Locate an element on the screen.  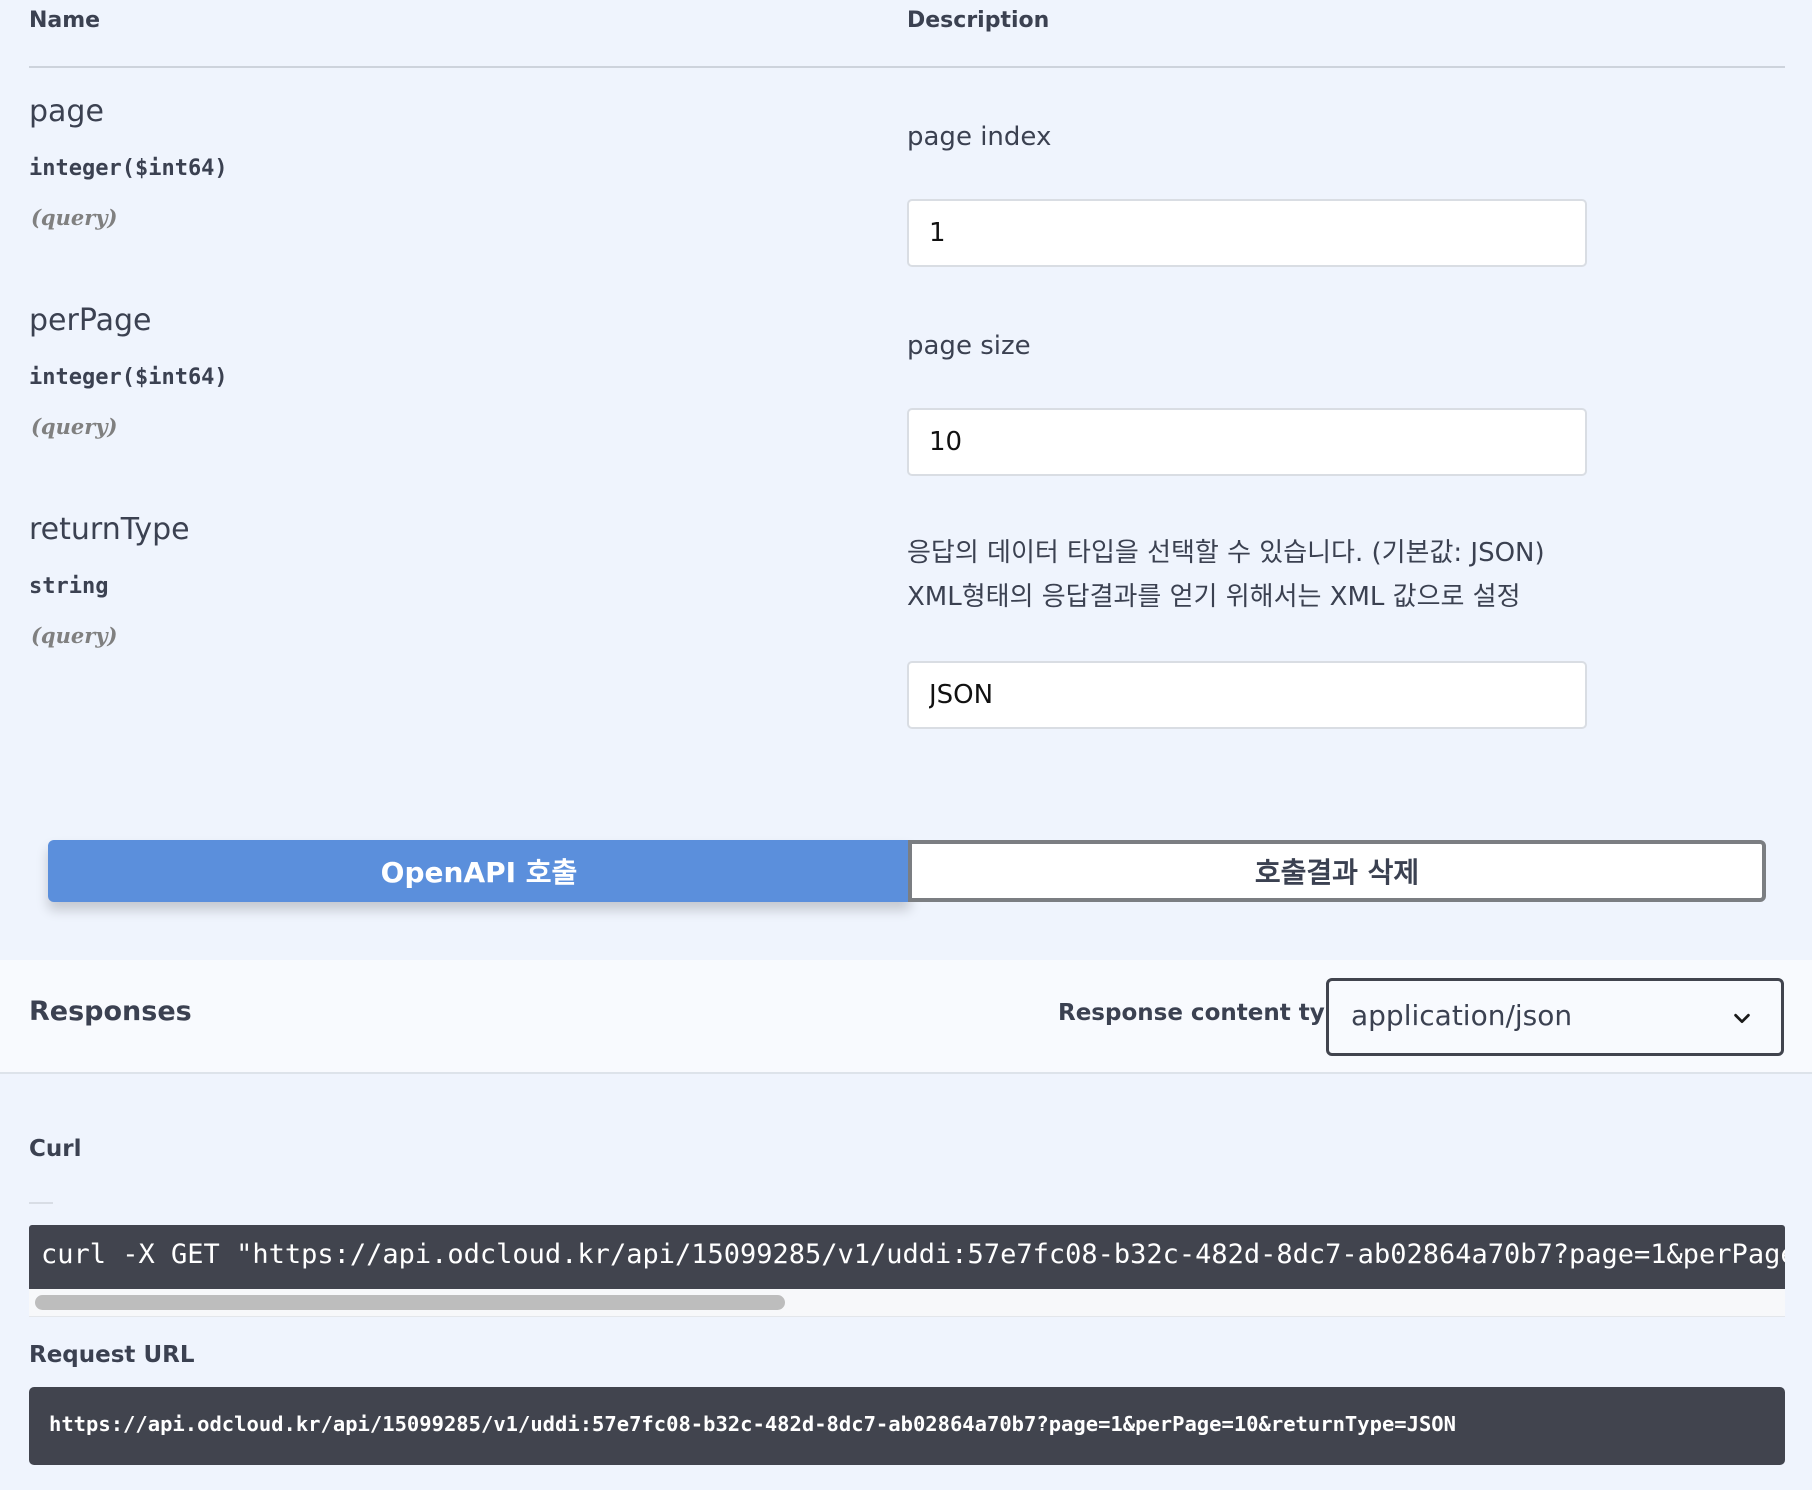
param-returntype-description-line2: XML형태의 응답결과를 얻기 위해서는 XML 값으로 설정 is located at coordinates (1214, 597).